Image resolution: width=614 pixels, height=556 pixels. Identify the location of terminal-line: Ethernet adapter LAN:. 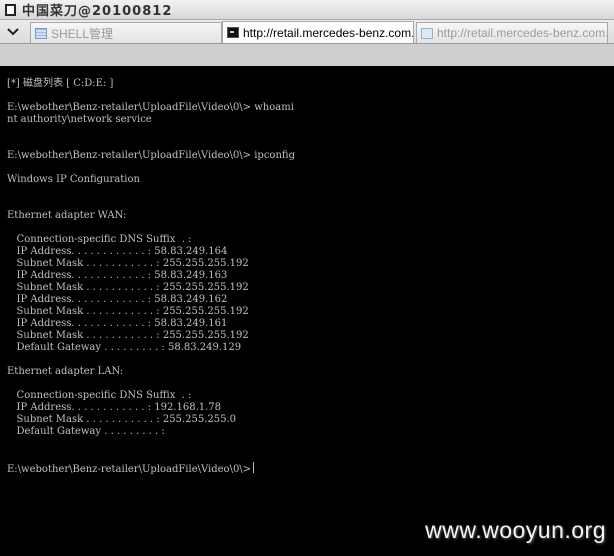
(65, 371).